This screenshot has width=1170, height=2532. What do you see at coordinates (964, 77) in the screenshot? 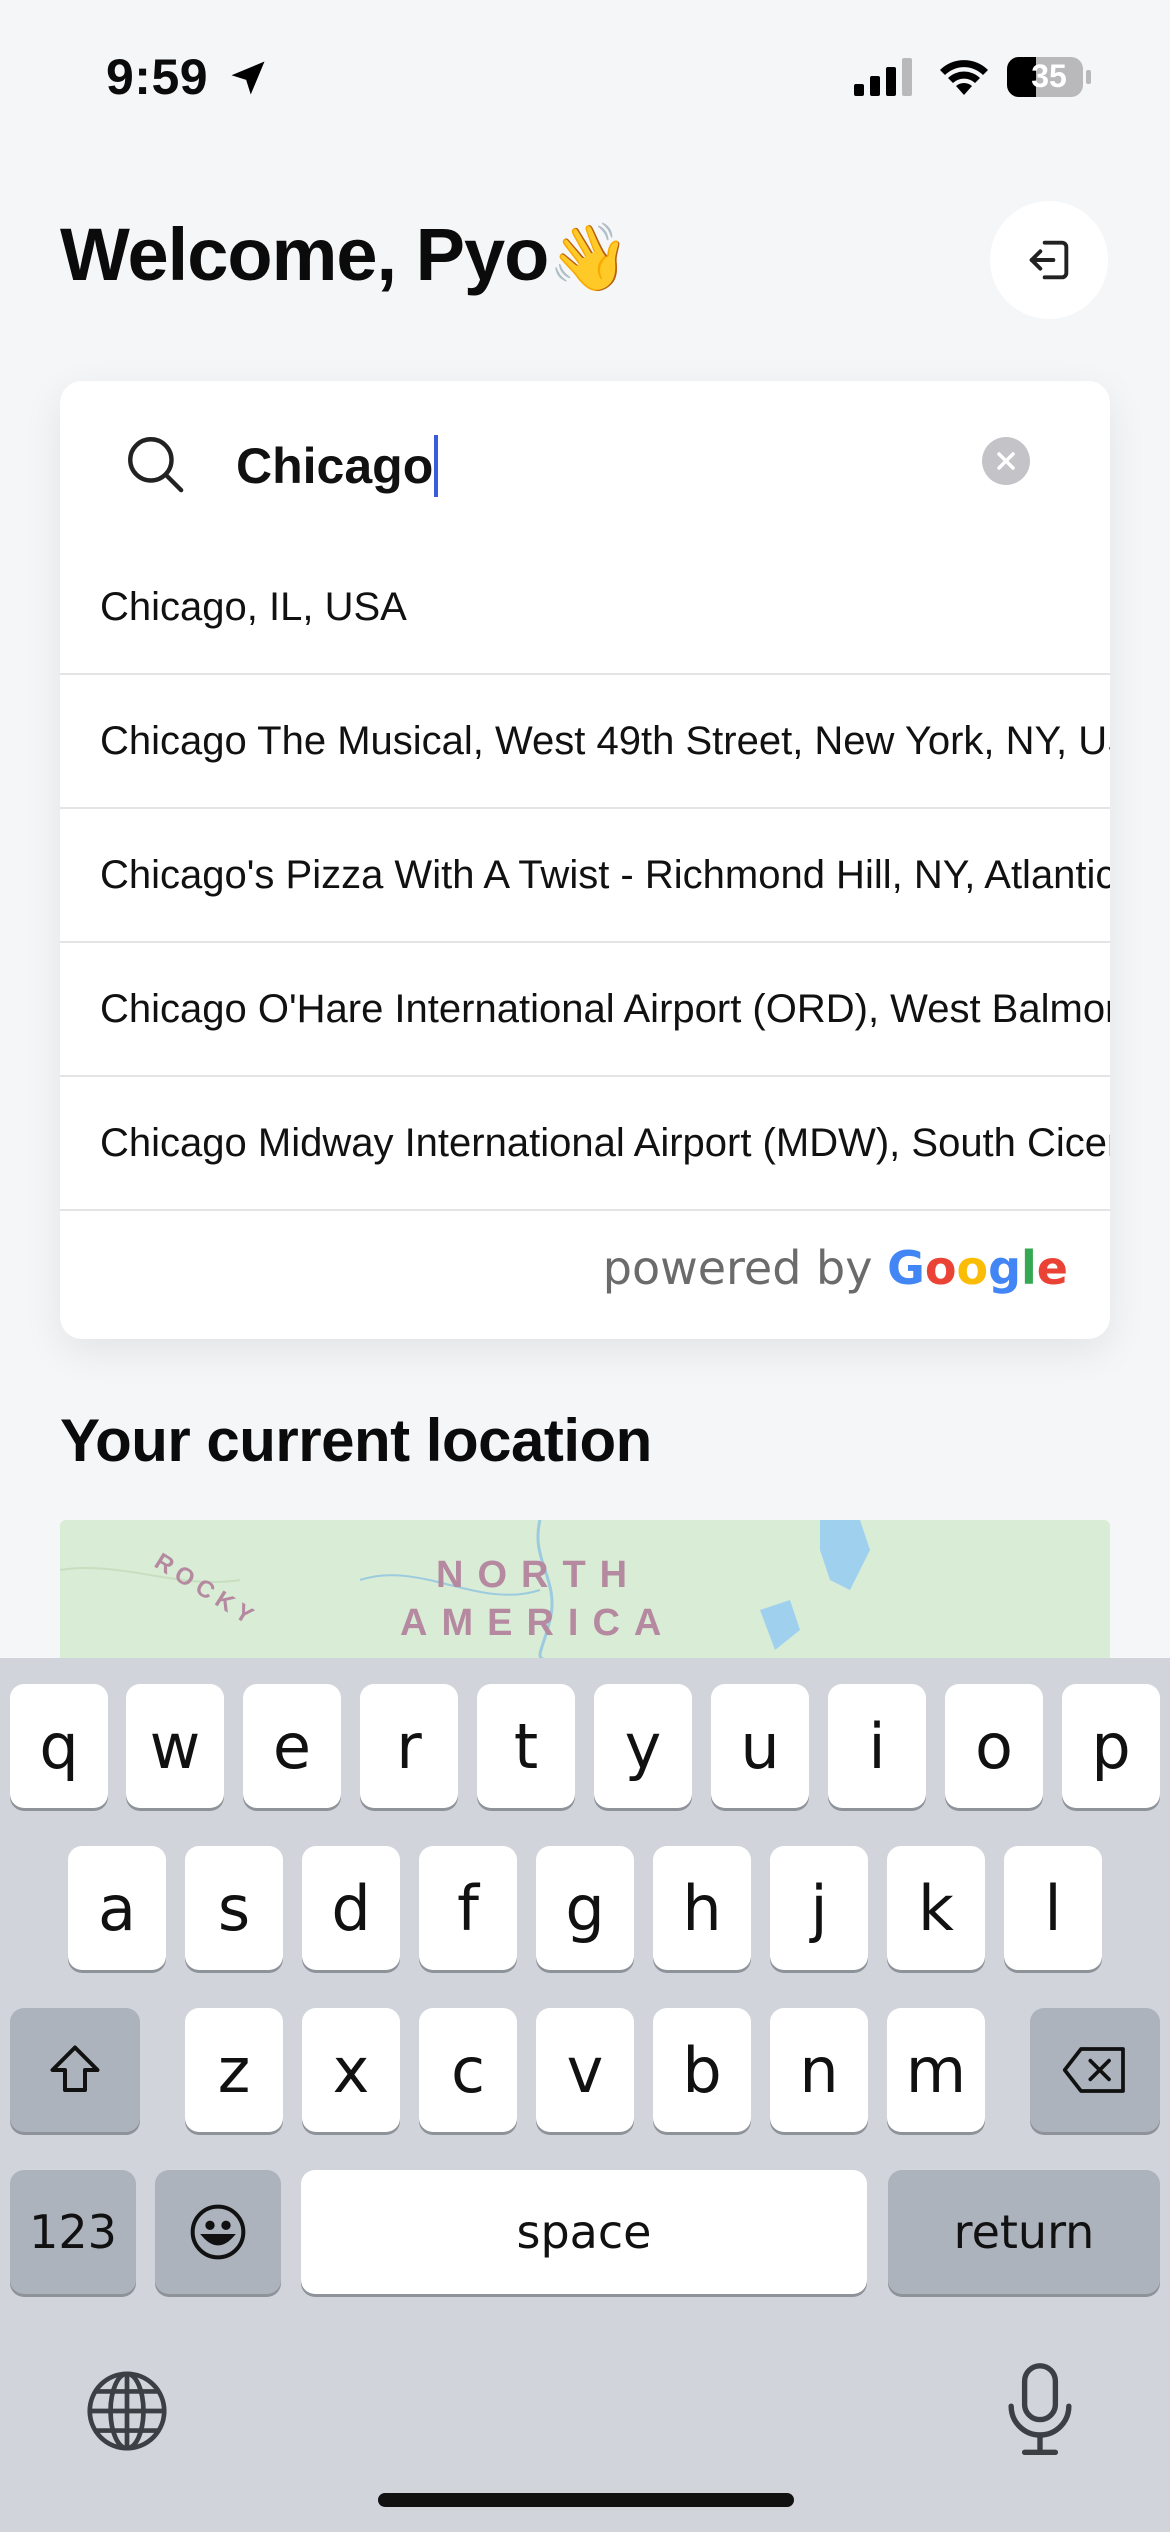
I see `wifi-icon` at bounding box center [964, 77].